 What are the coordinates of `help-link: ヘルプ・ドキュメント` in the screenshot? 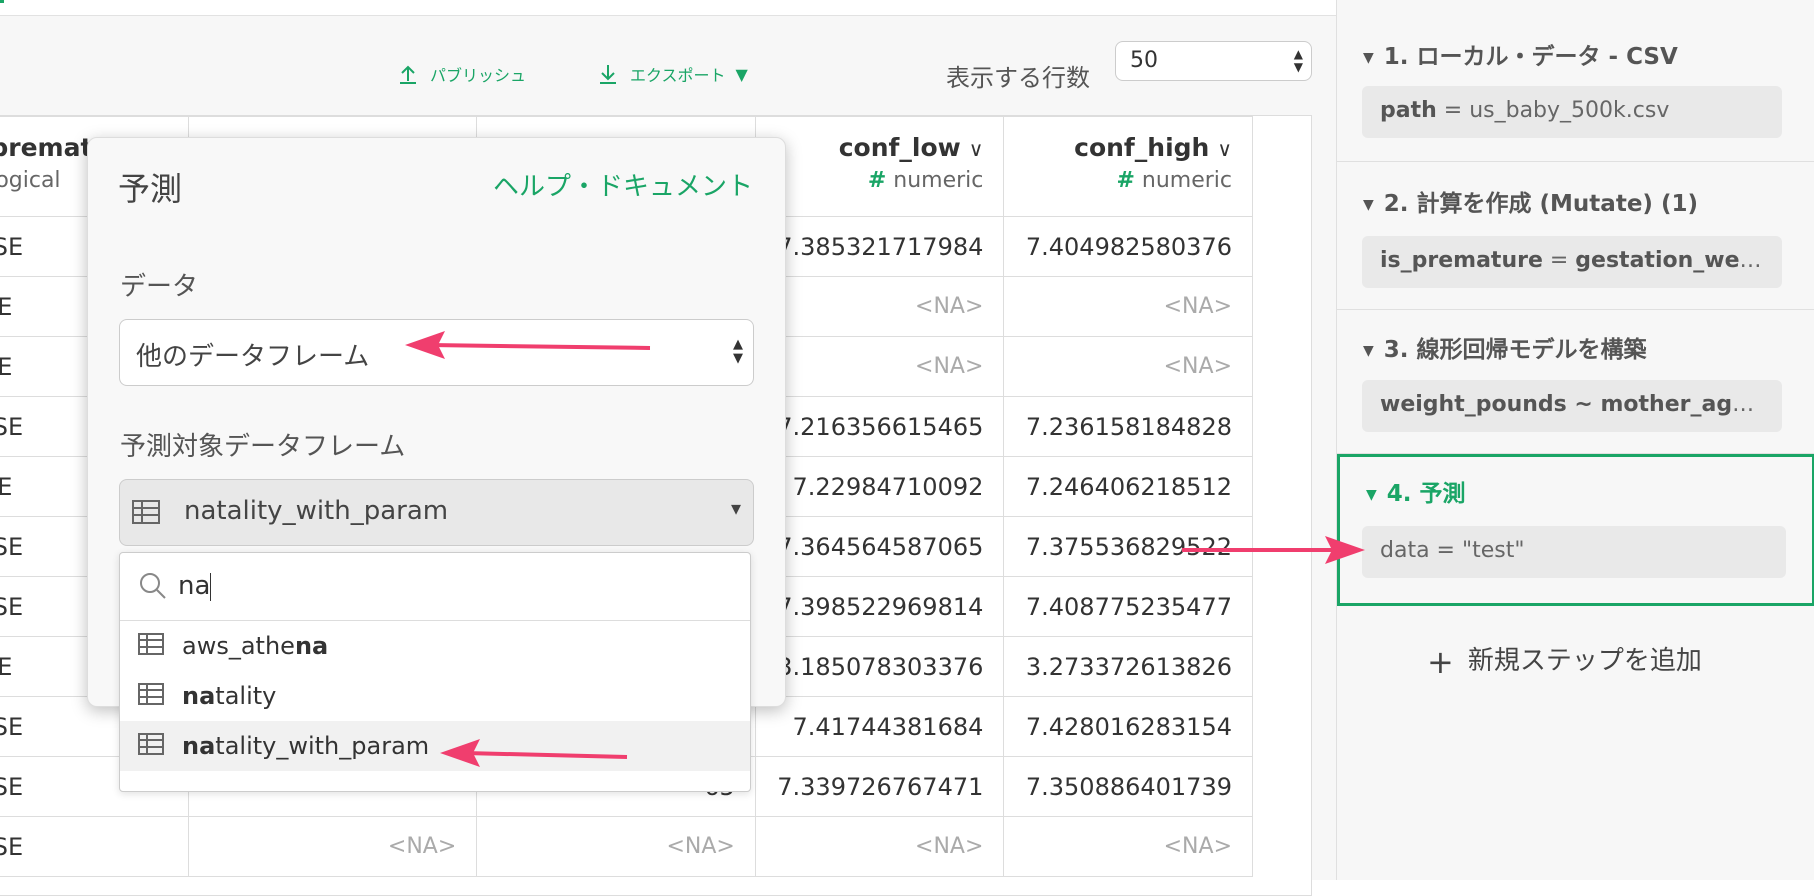 It's located at (623, 184).